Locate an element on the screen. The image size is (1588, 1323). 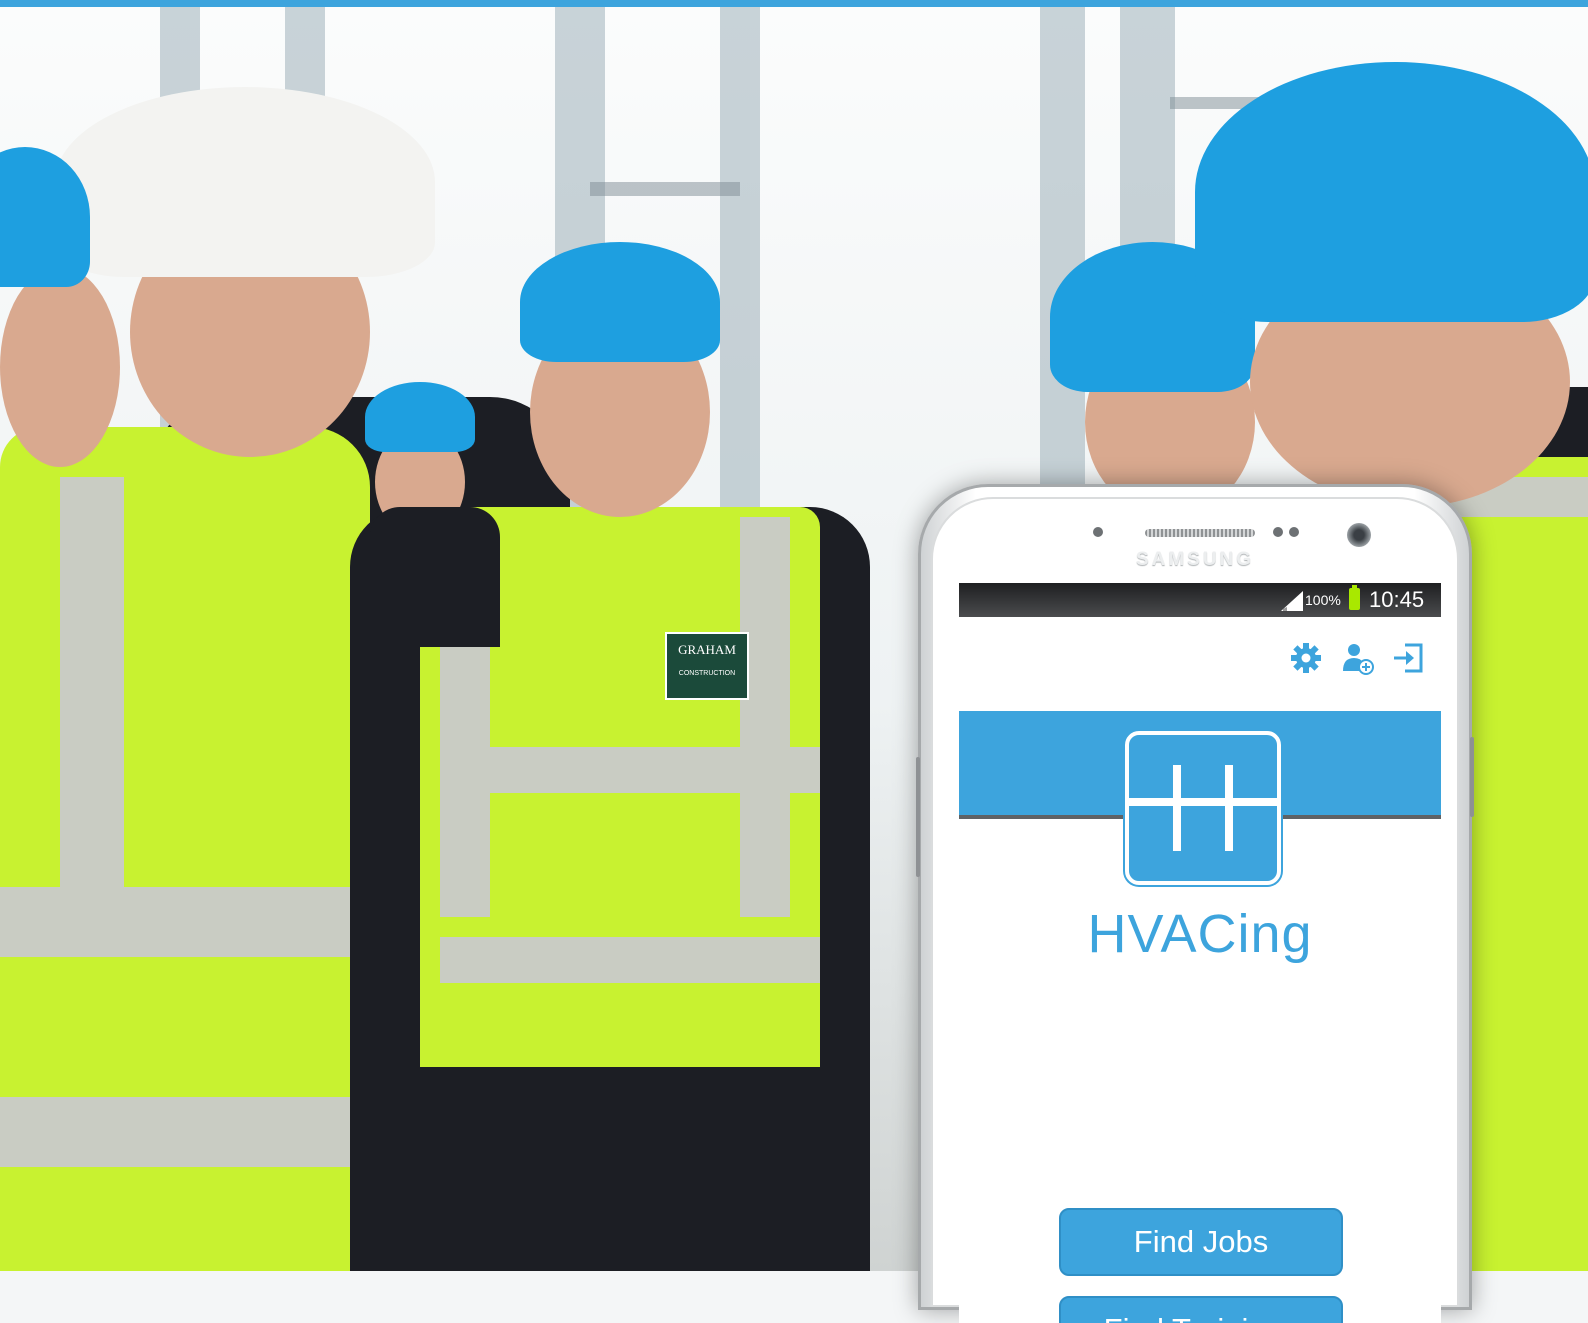
signal-icon is located at coordinates (1292, 601).